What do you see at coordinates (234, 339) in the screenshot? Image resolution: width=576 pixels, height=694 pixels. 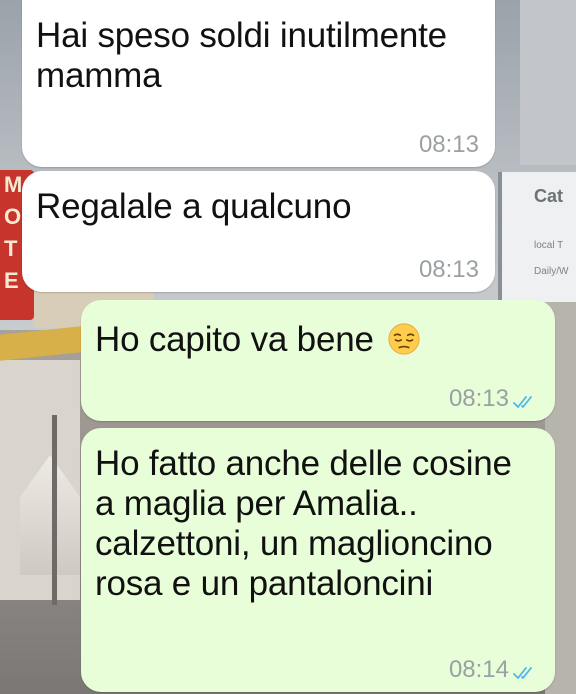 I see `message-text: Ho capito va bene` at bounding box center [234, 339].